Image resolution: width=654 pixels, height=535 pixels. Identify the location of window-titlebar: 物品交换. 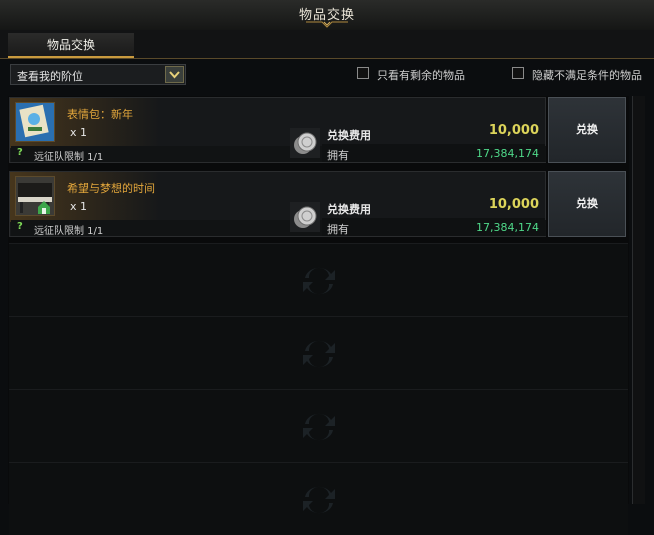
(327, 15).